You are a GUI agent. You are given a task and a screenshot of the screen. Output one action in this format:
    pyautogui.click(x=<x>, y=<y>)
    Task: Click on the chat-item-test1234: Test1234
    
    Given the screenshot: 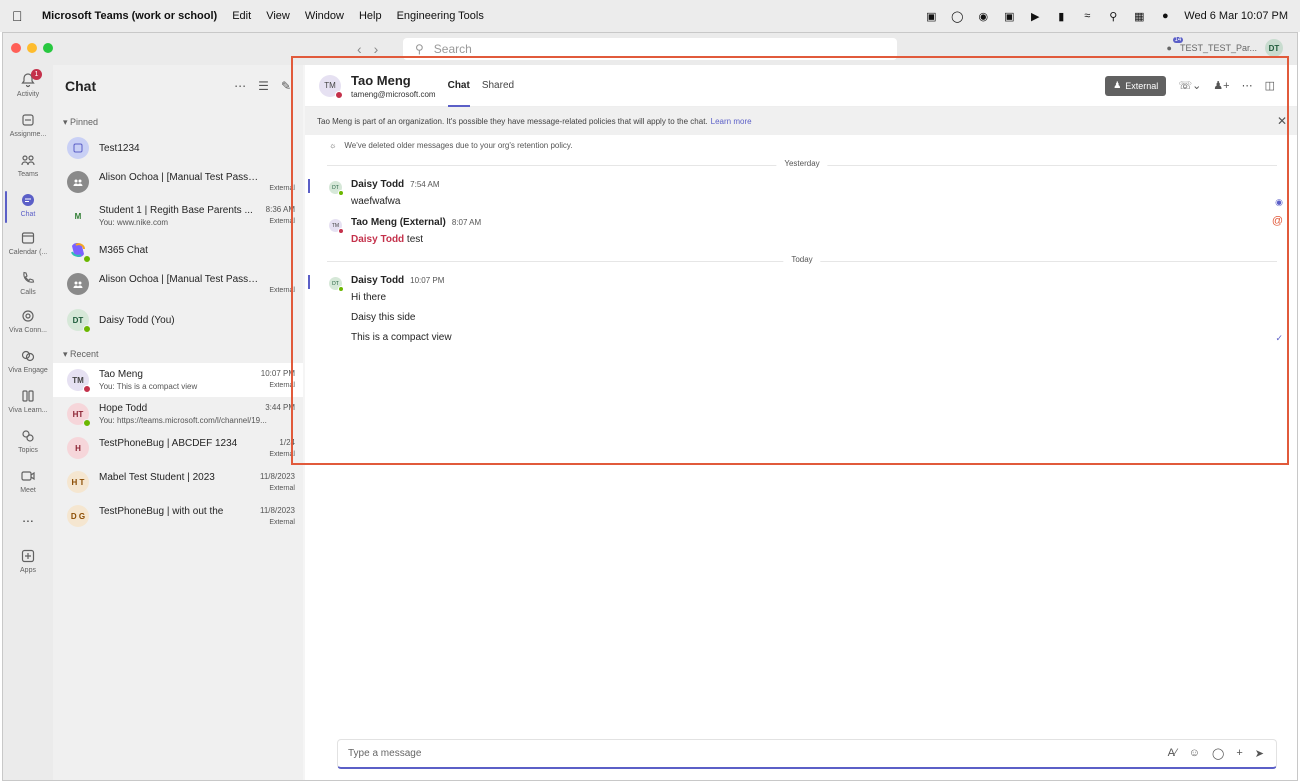 What is the action you would take?
    pyautogui.click(x=178, y=148)
    